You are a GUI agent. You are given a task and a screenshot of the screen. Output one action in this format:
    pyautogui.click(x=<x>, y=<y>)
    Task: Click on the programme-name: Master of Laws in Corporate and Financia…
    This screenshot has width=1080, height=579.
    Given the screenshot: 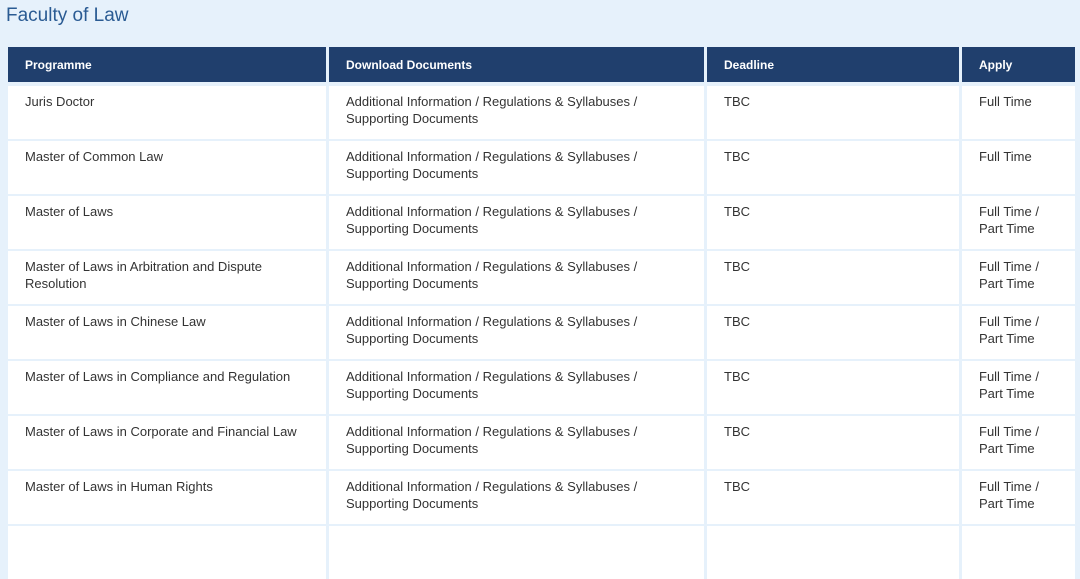 What is the action you would take?
    pyautogui.click(x=161, y=431)
    